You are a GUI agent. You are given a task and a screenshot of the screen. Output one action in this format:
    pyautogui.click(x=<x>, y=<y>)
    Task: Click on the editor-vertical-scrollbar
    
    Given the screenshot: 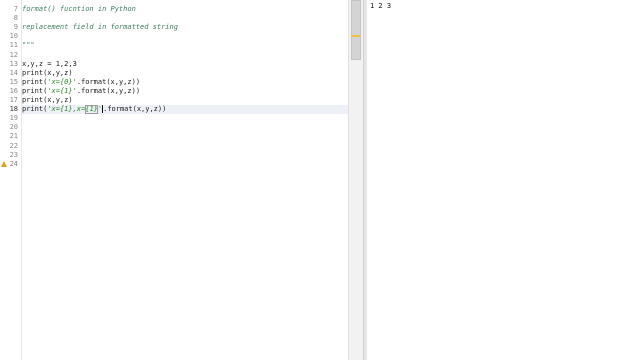 What is the action you would take?
    pyautogui.click(x=355, y=180)
    